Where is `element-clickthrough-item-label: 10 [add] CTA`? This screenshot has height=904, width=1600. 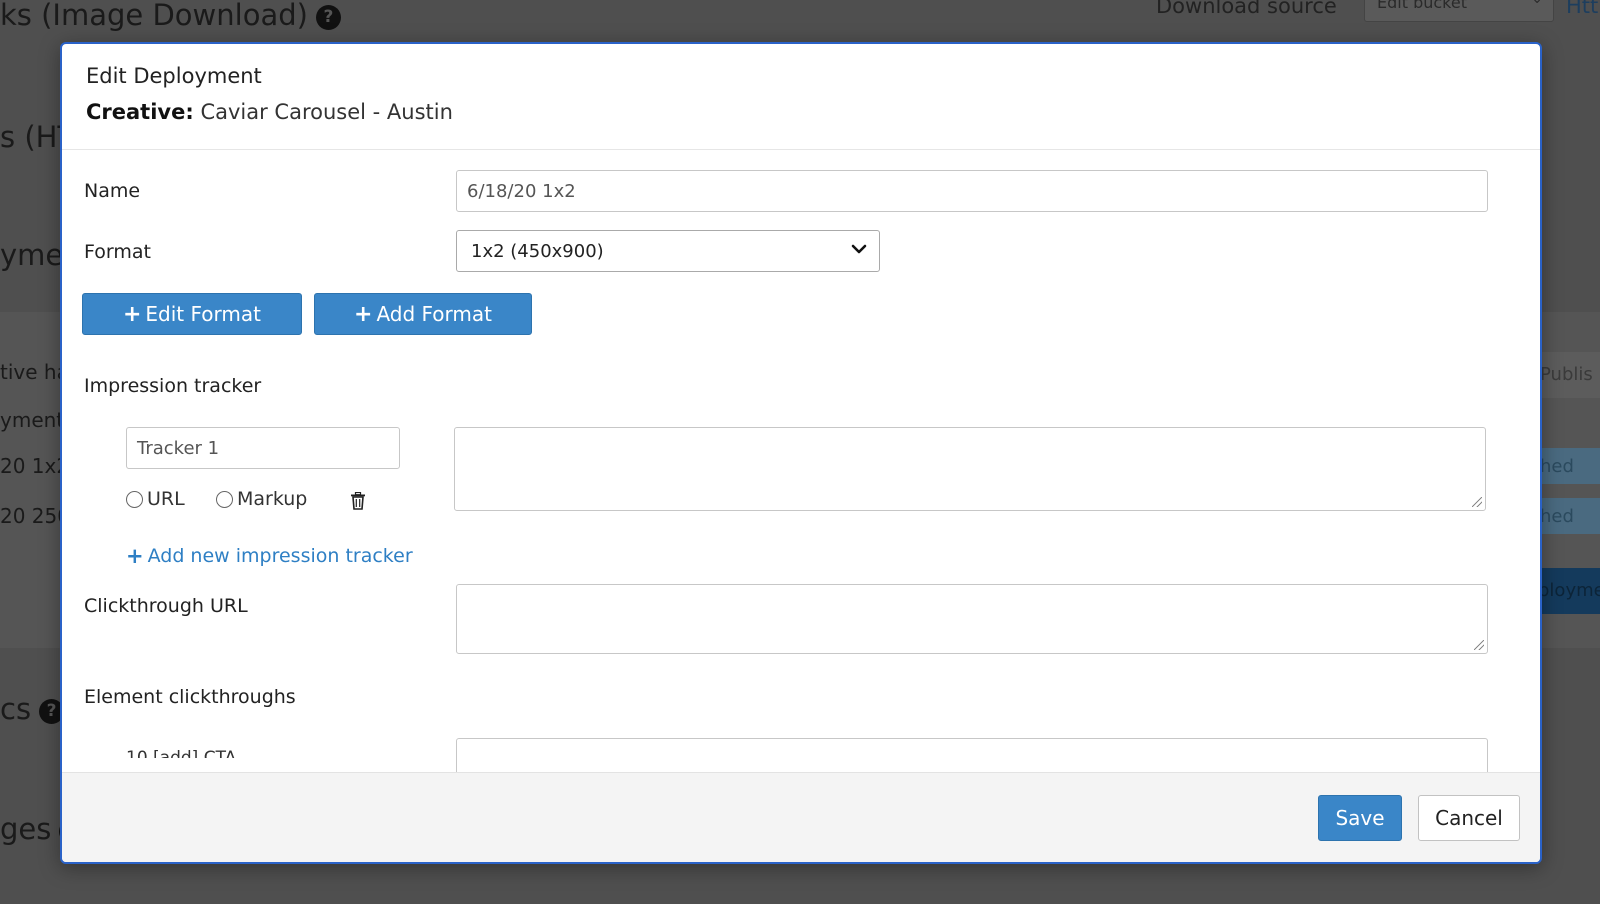 element-clickthrough-item-label: 10 [add] CTA is located at coordinates (181, 753).